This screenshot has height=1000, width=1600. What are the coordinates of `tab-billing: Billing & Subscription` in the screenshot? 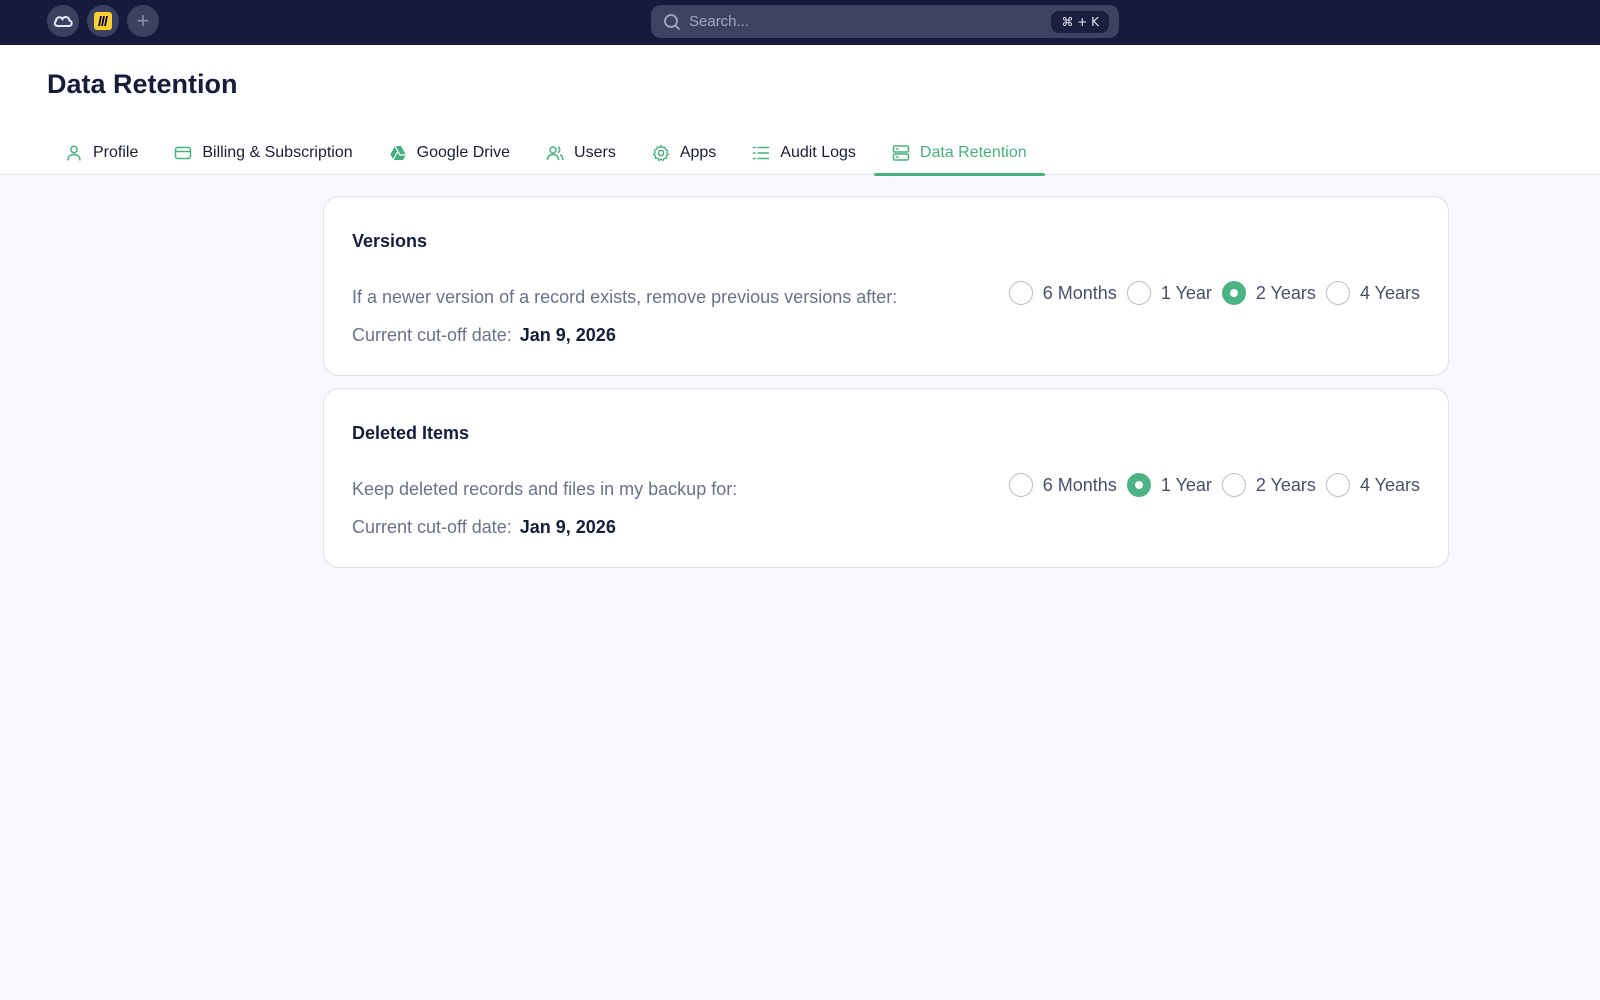 It's located at (263, 153).